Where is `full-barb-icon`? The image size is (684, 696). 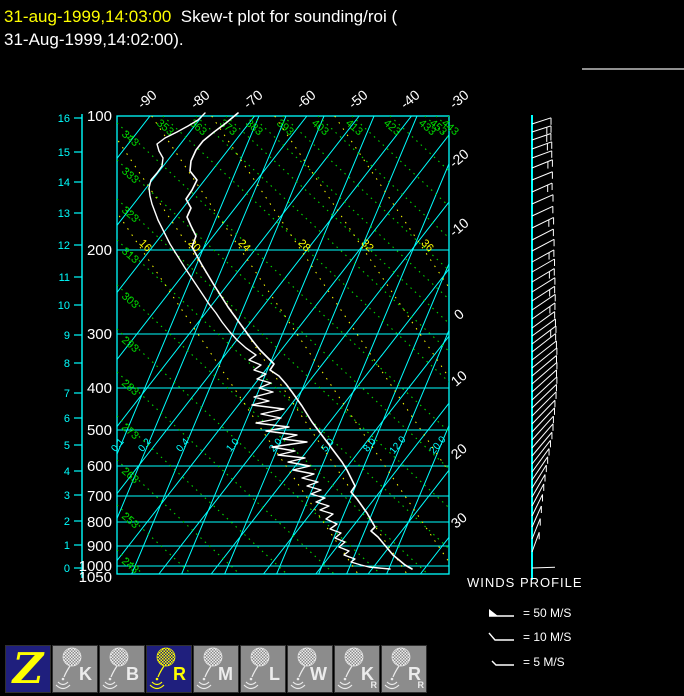
full-barb-icon is located at coordinates (501, 636).